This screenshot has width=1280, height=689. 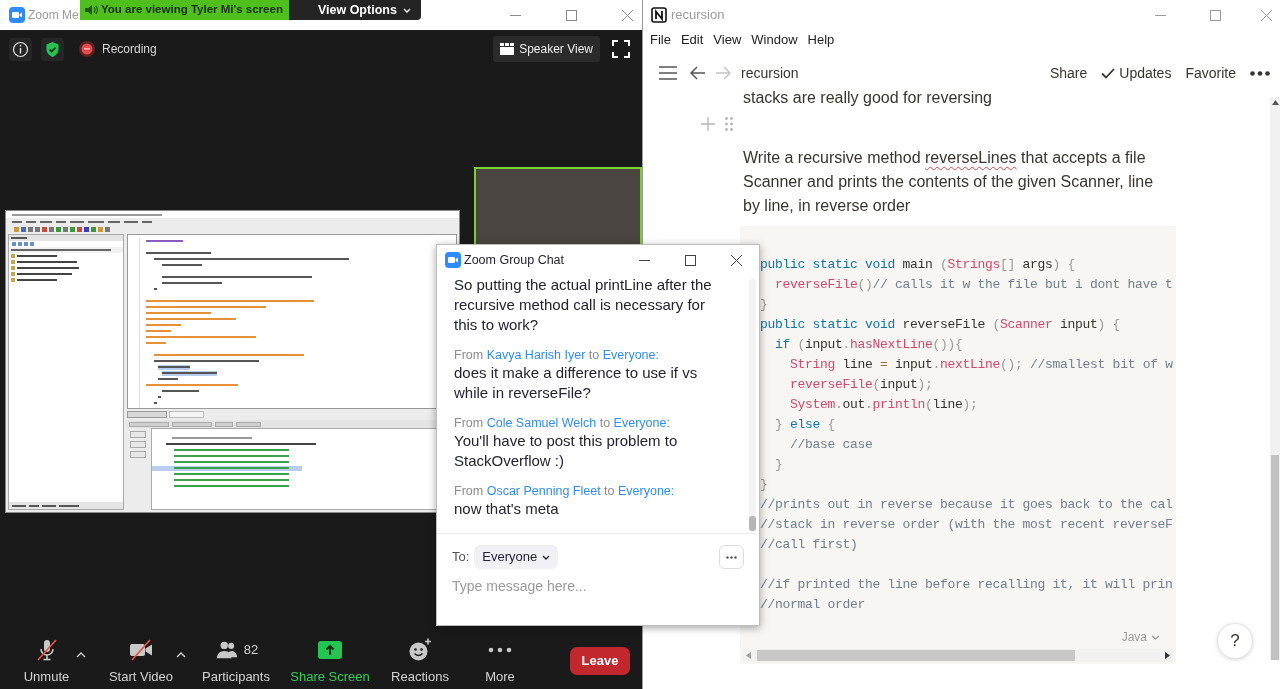 I want to click on message-sender-line: From Kavya Harish Iyer to Everyone:, so click(x=556, y=355).